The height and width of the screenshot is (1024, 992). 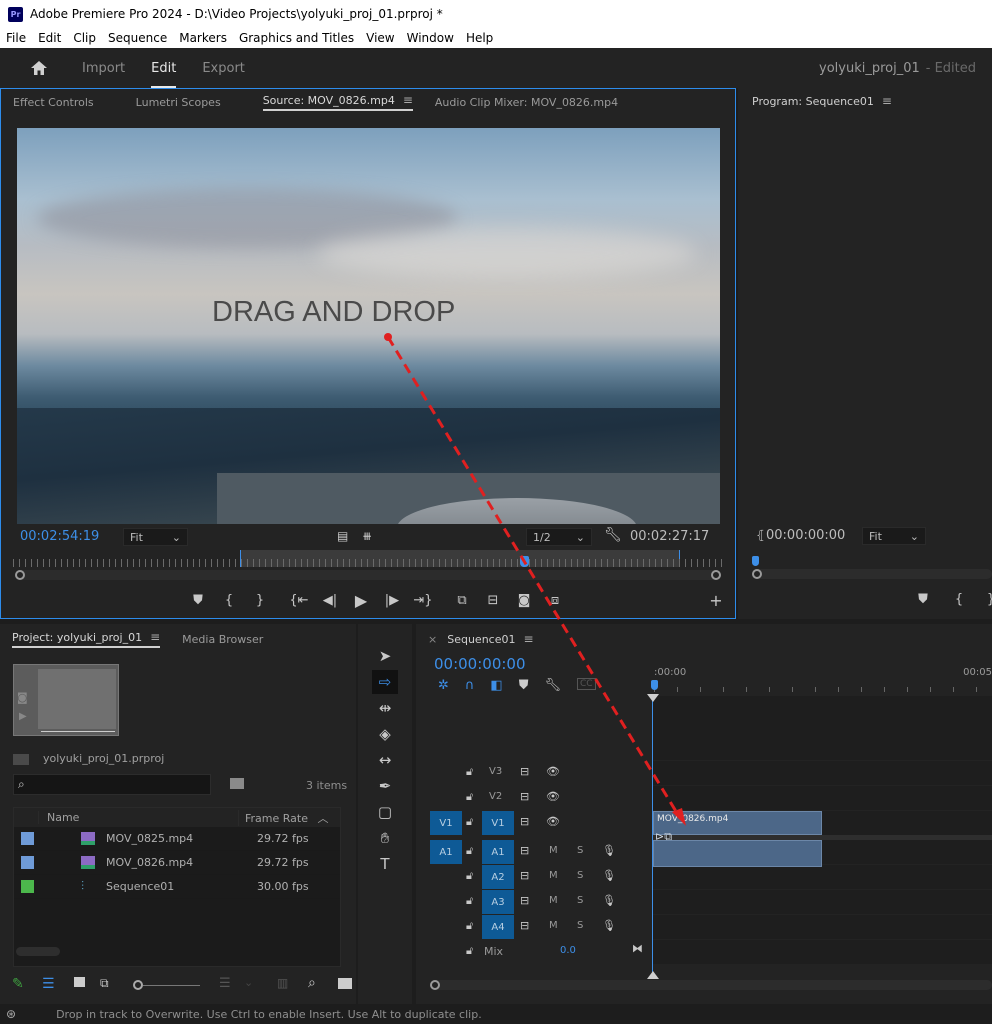 What do you see at coordinates (86, 639) in the screenshot?
I see `tab-project: Project: yolyuki_proj_01 ≡` at bounding box center [86, 639].